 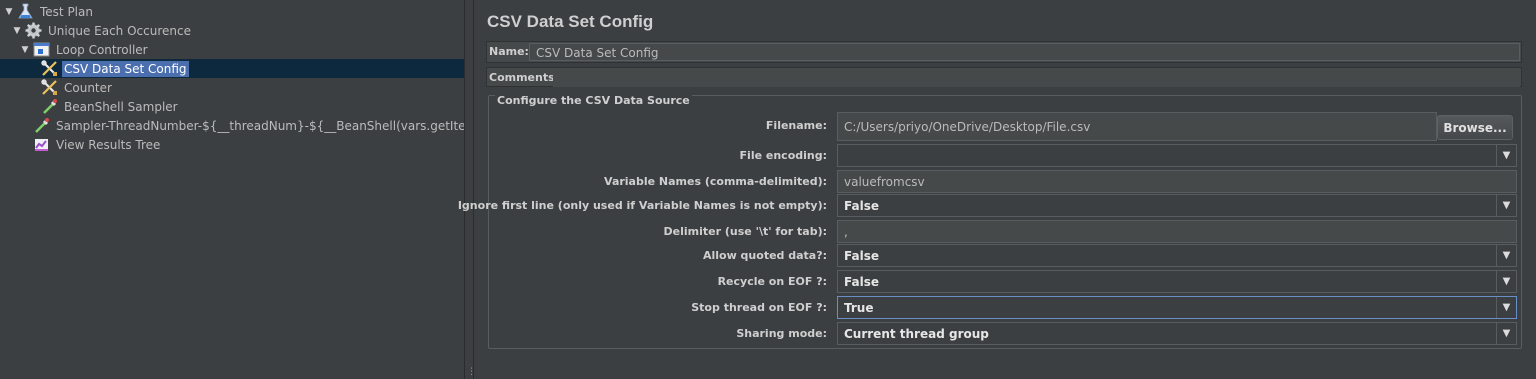 I want to click on flask-icon, so click(x=25, y=11).